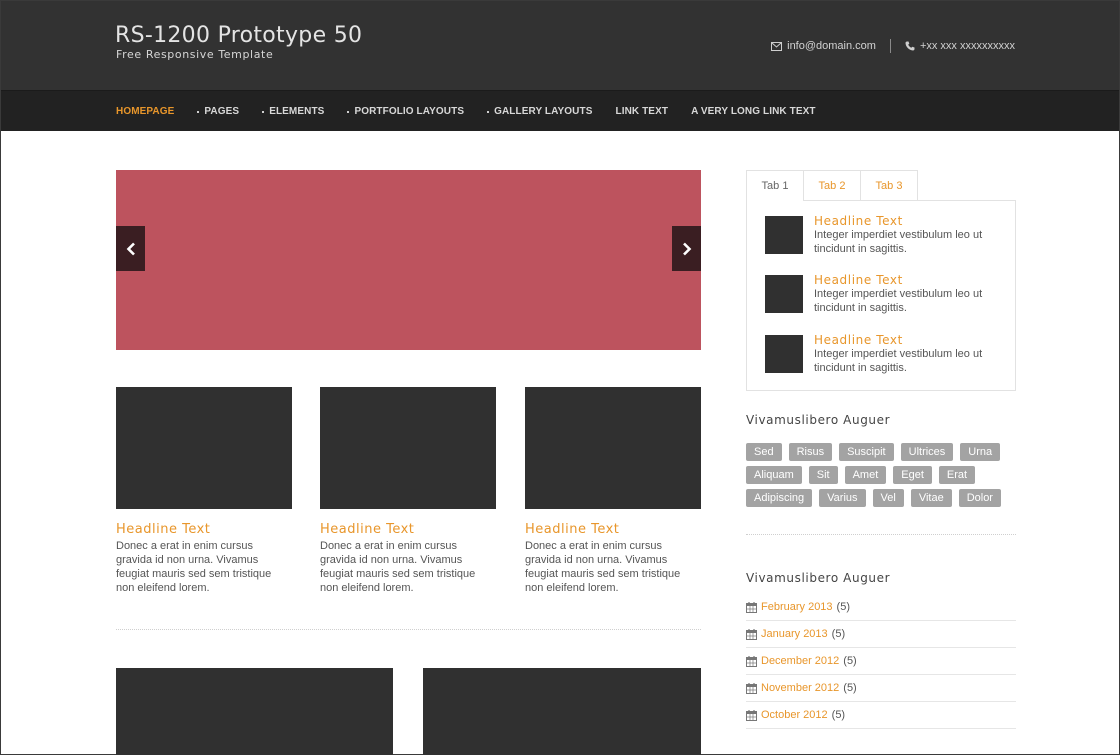  What do you see at coordinates (979, 498) in the screenshot?
I see `tag-dolor: Dolor` at bounding box center [979, 498].